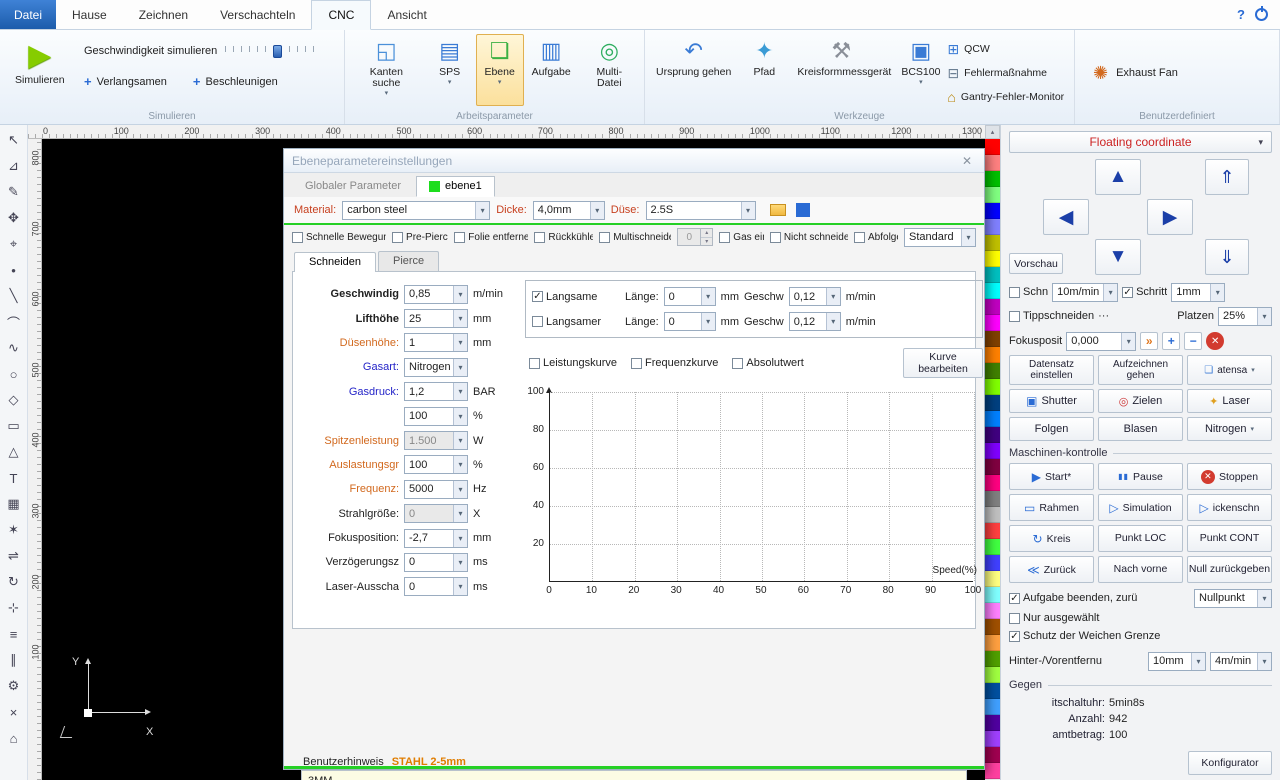 The height and width of the screenshot is (780, 1280). What do you see at coordinates (14, 322) in the screenshot?
I see `draw-arc-icon: ⌒` at bounding box center [14, 322].